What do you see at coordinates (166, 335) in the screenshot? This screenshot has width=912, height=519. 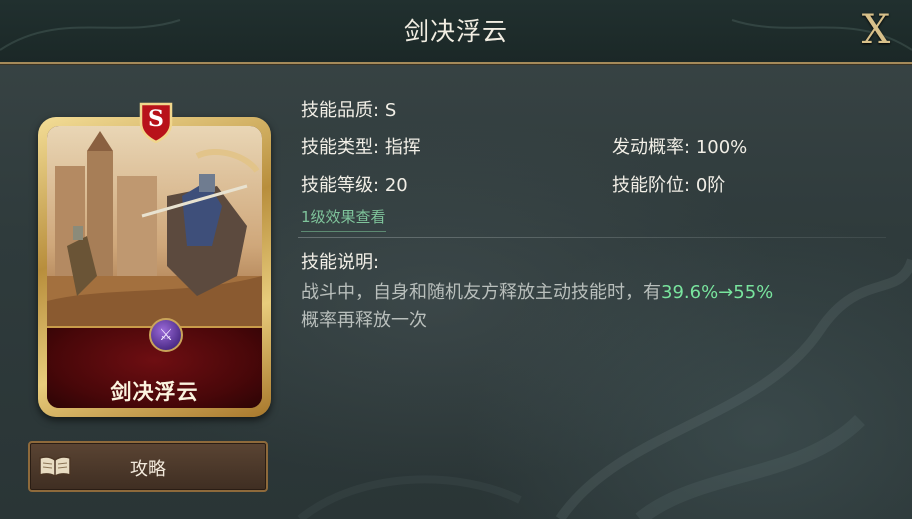 I see `sword-emblem-icon: ⚔` at bounding box center [166, 335].